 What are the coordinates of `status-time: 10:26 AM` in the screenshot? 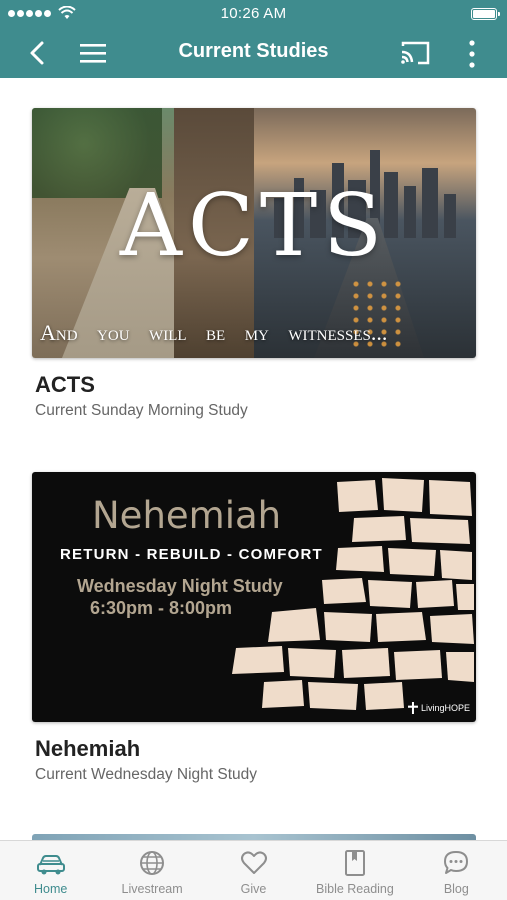 It's located at (253, 13).